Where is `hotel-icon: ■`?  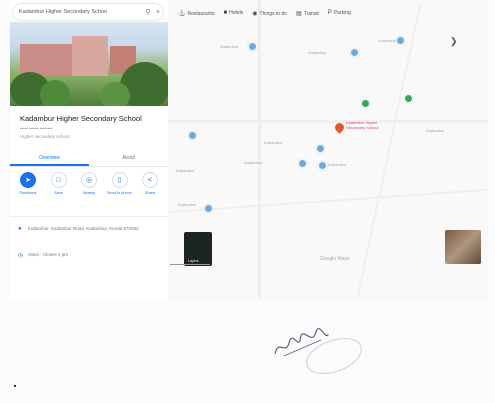 hotel-icon: ■ is located at coordinates (225, 13).